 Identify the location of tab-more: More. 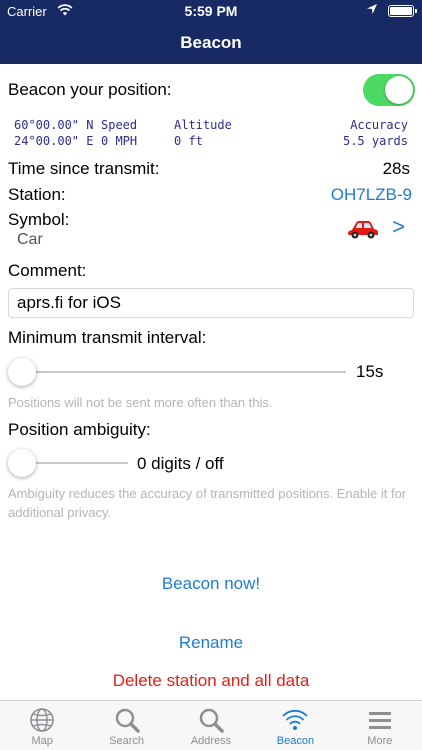
(380, 725).